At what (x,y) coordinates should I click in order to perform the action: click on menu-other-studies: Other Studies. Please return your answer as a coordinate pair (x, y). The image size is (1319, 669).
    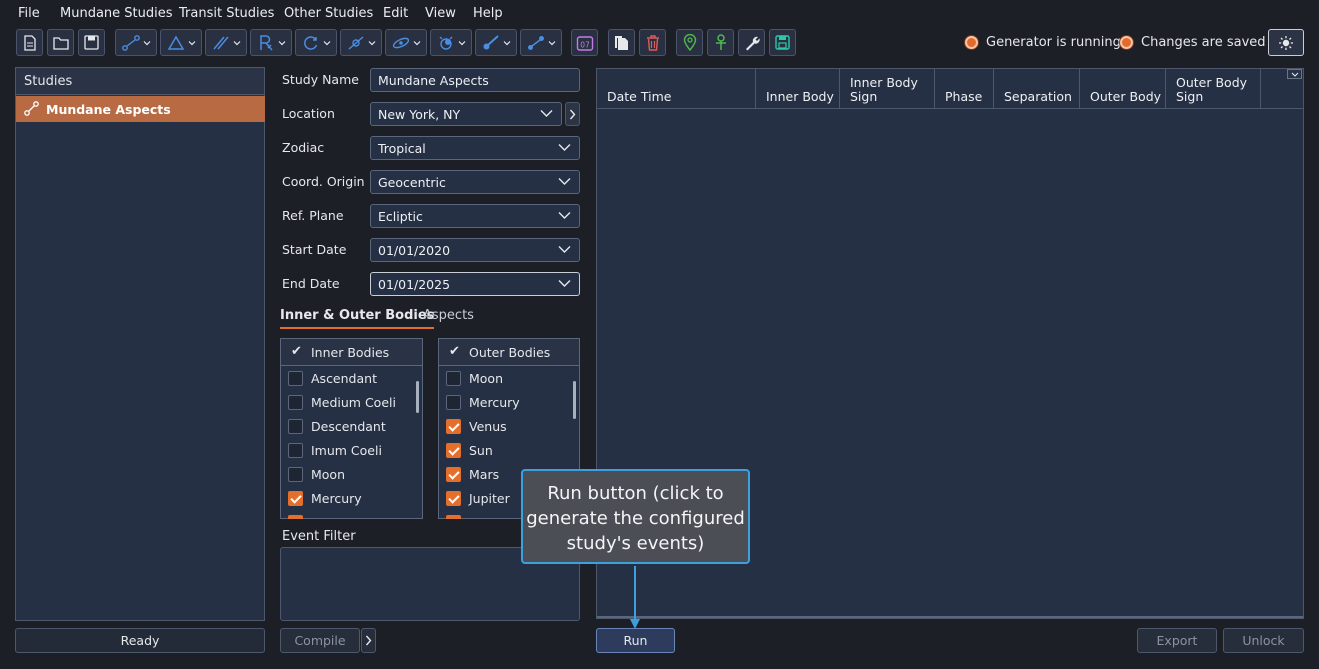
    Looking at the image, I should click on (328, 13).